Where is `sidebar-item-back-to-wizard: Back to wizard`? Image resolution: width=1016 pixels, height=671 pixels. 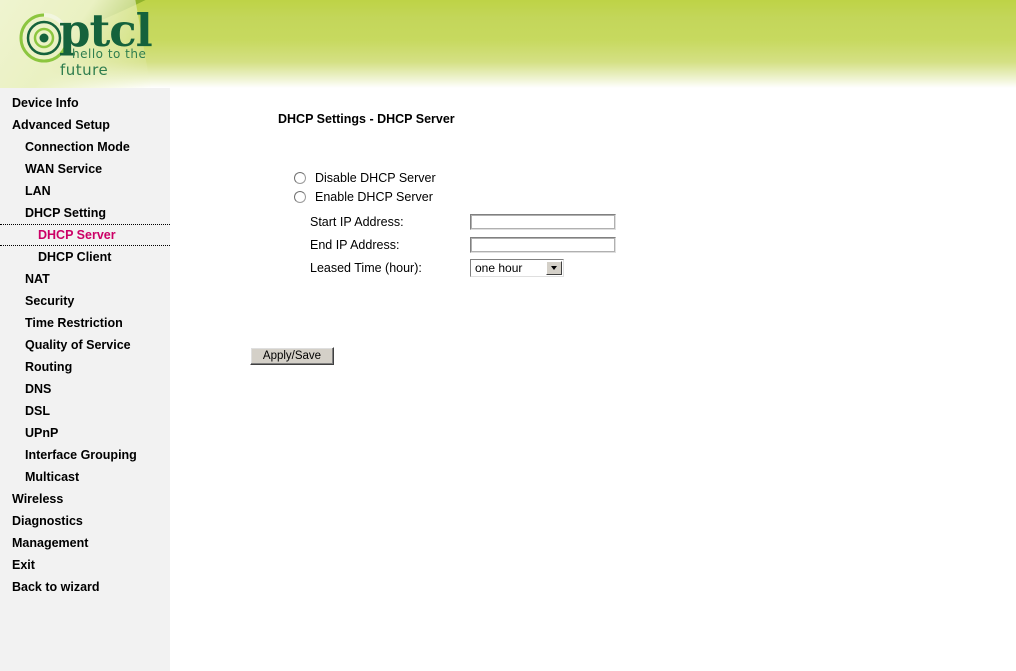 sidebar-item-back-to-wizard: Back to wizard is located at coordinates (85, 587).